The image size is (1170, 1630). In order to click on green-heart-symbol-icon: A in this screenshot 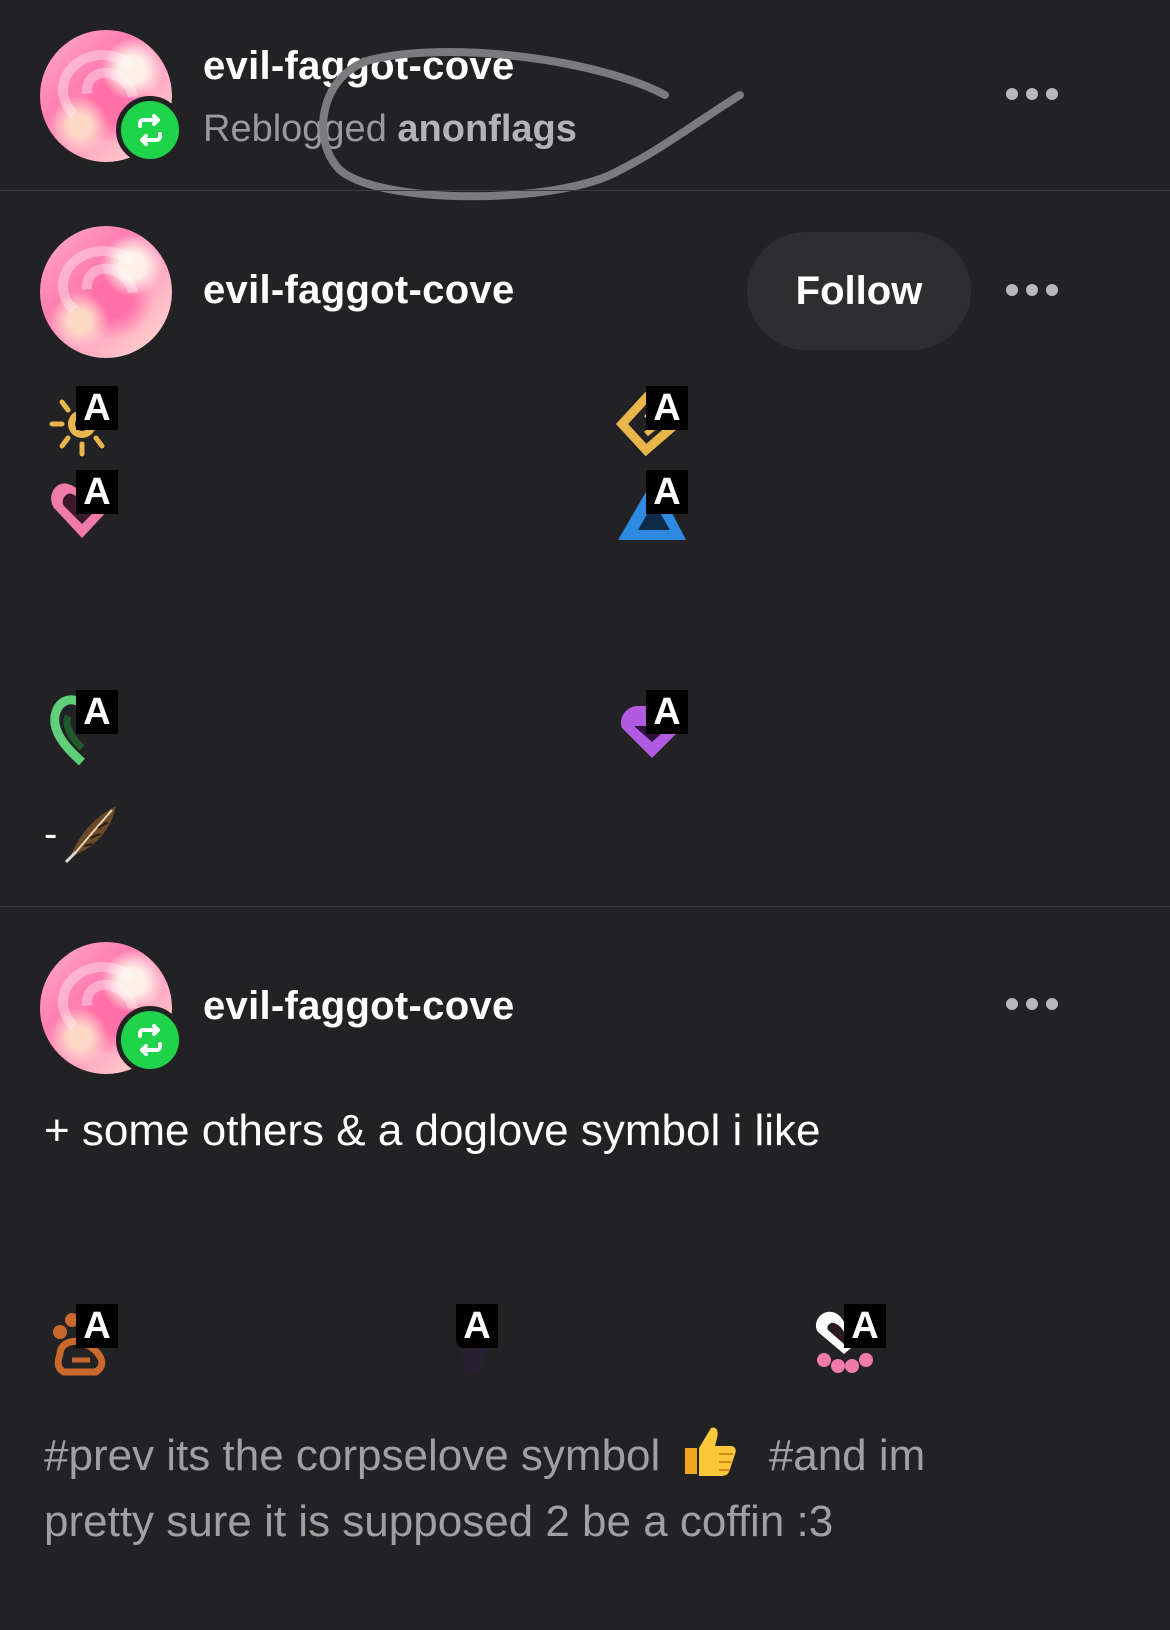, I will do `click(83, 728)`.